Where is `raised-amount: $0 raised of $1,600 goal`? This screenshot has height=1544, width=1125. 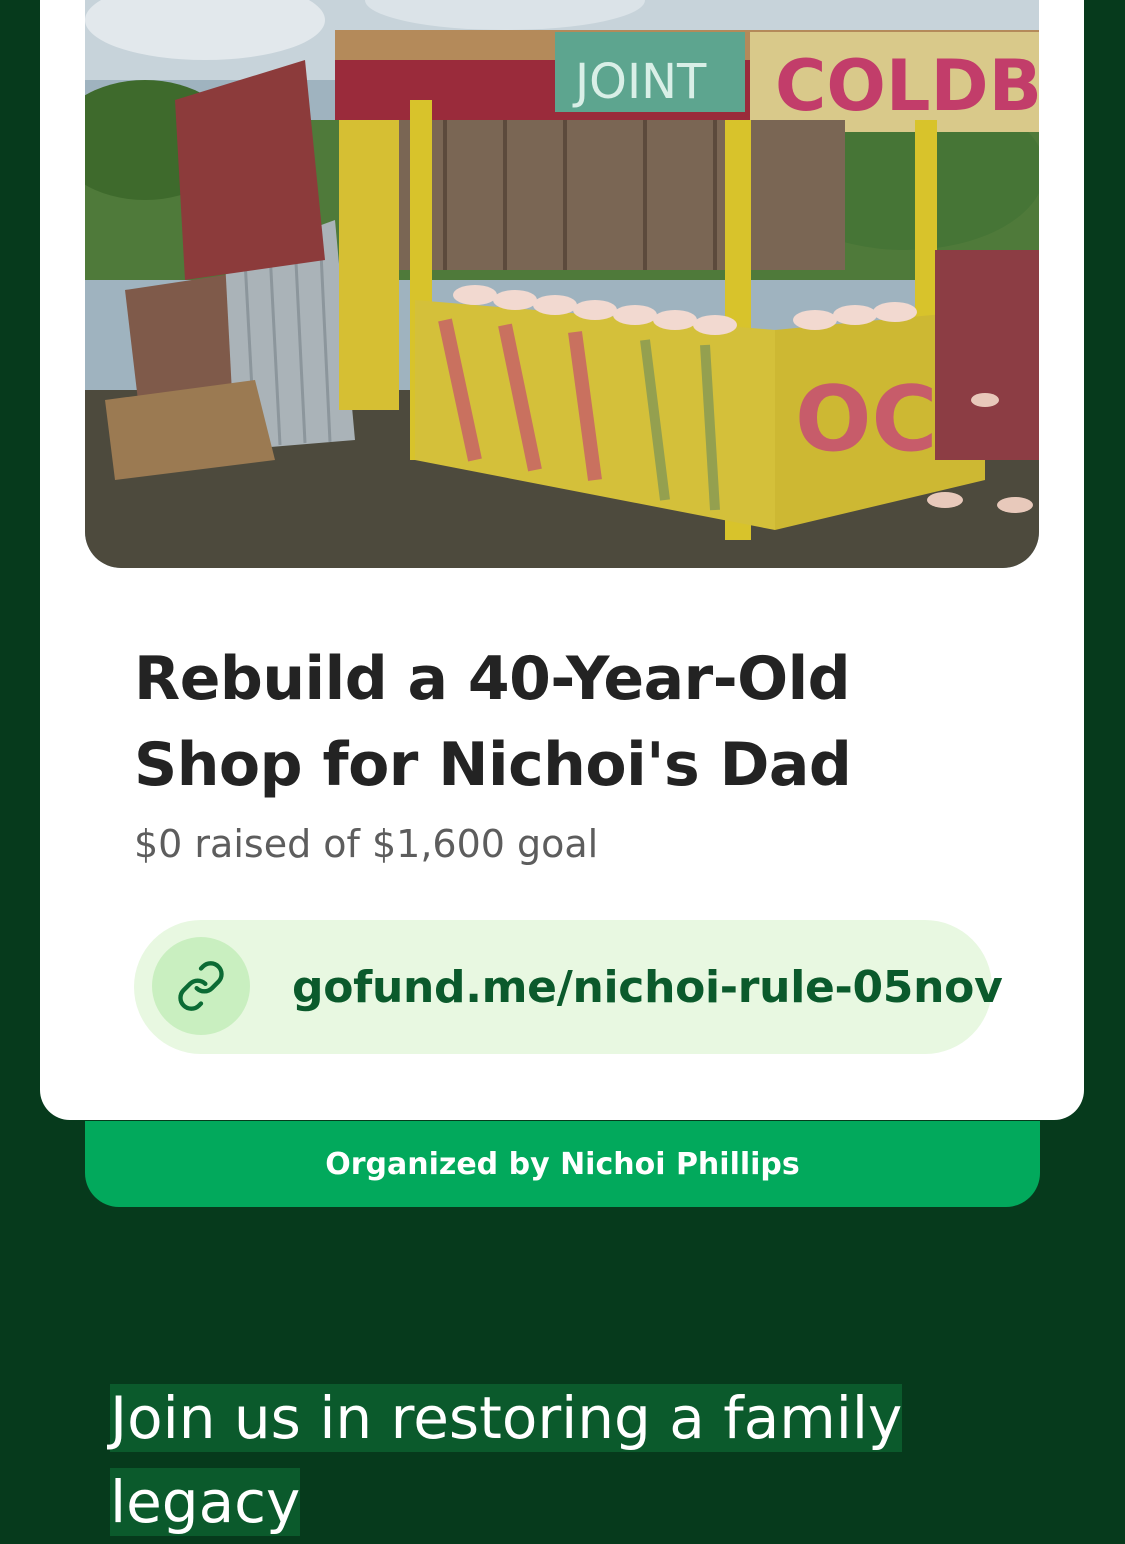
raised-amount: $0 raised of $1,600 goal is located at coordinates (366, 844).